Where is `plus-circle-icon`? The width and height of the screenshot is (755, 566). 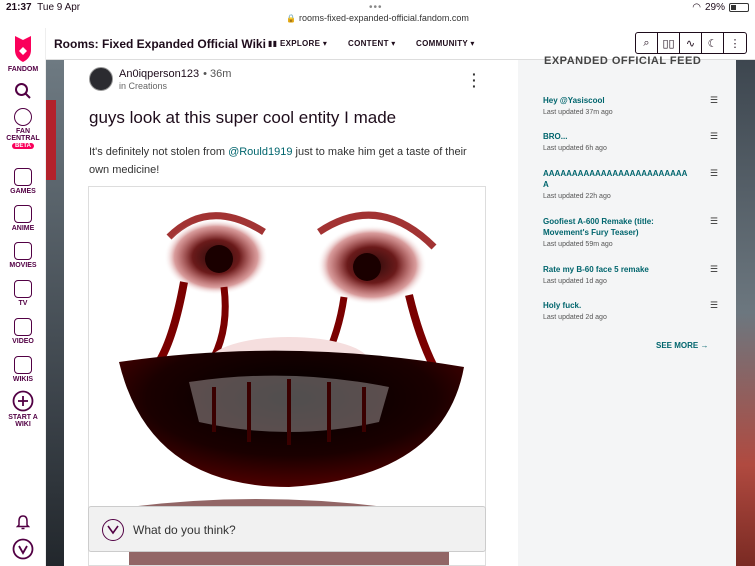 plus-circle-icon is located at coordinates (23, 401).